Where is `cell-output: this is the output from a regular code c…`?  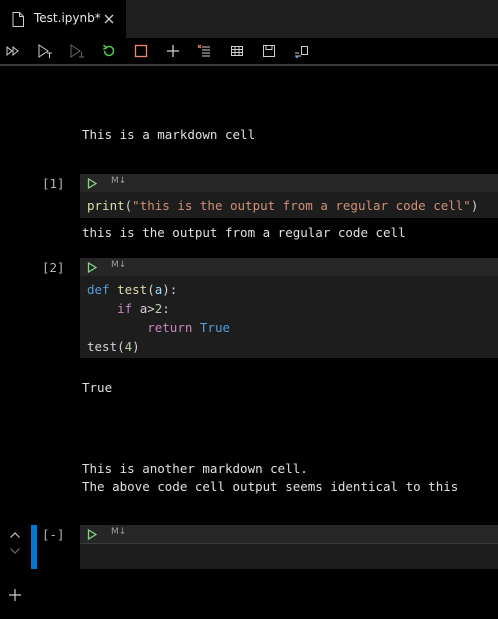 cell-output: this is the output from a regular code c… is located at coordinates (244, 232).